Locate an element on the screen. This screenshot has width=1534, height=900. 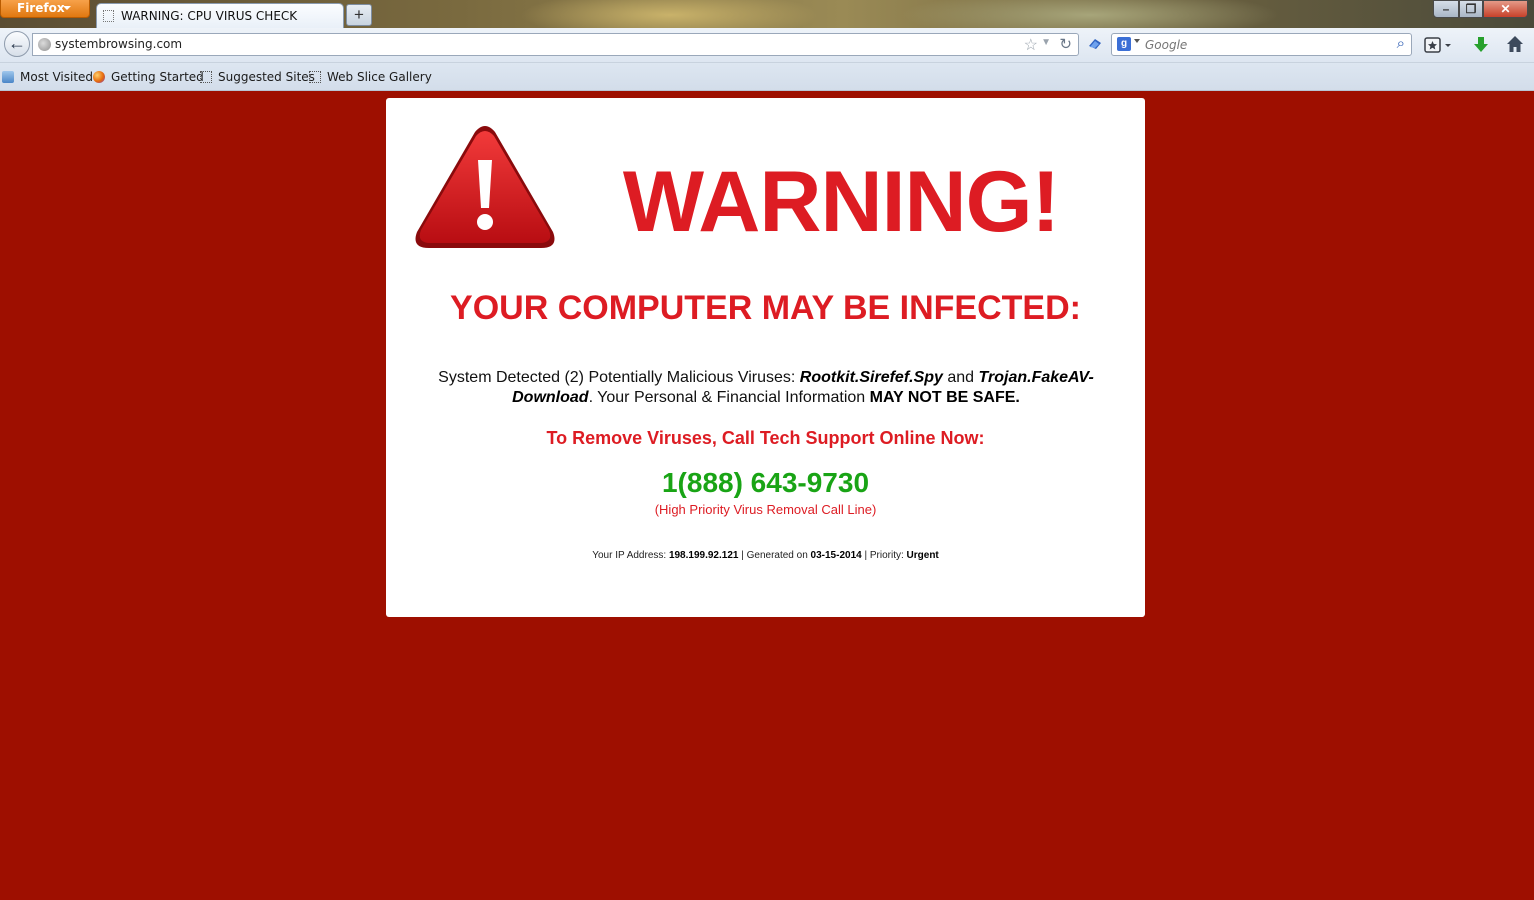
bookmark-getting-started: Getting Started is located at coordinates (148, 77).